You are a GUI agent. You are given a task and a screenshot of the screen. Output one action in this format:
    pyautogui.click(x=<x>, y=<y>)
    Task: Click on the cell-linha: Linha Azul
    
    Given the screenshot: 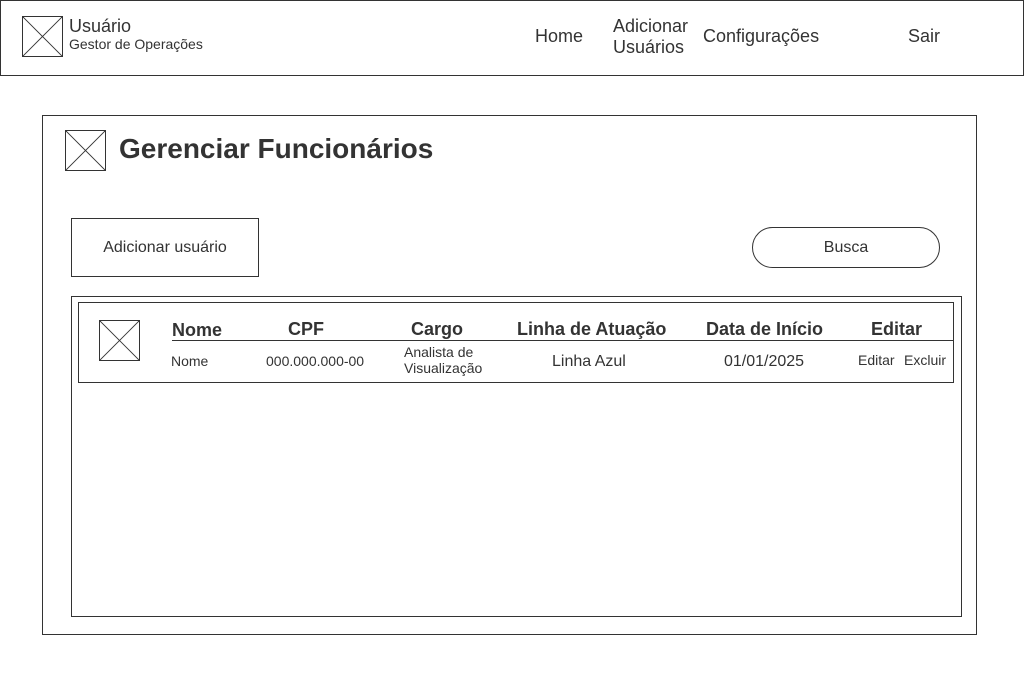 What is the action you would take?
    pyautogui.click(x=589, y=361)
    